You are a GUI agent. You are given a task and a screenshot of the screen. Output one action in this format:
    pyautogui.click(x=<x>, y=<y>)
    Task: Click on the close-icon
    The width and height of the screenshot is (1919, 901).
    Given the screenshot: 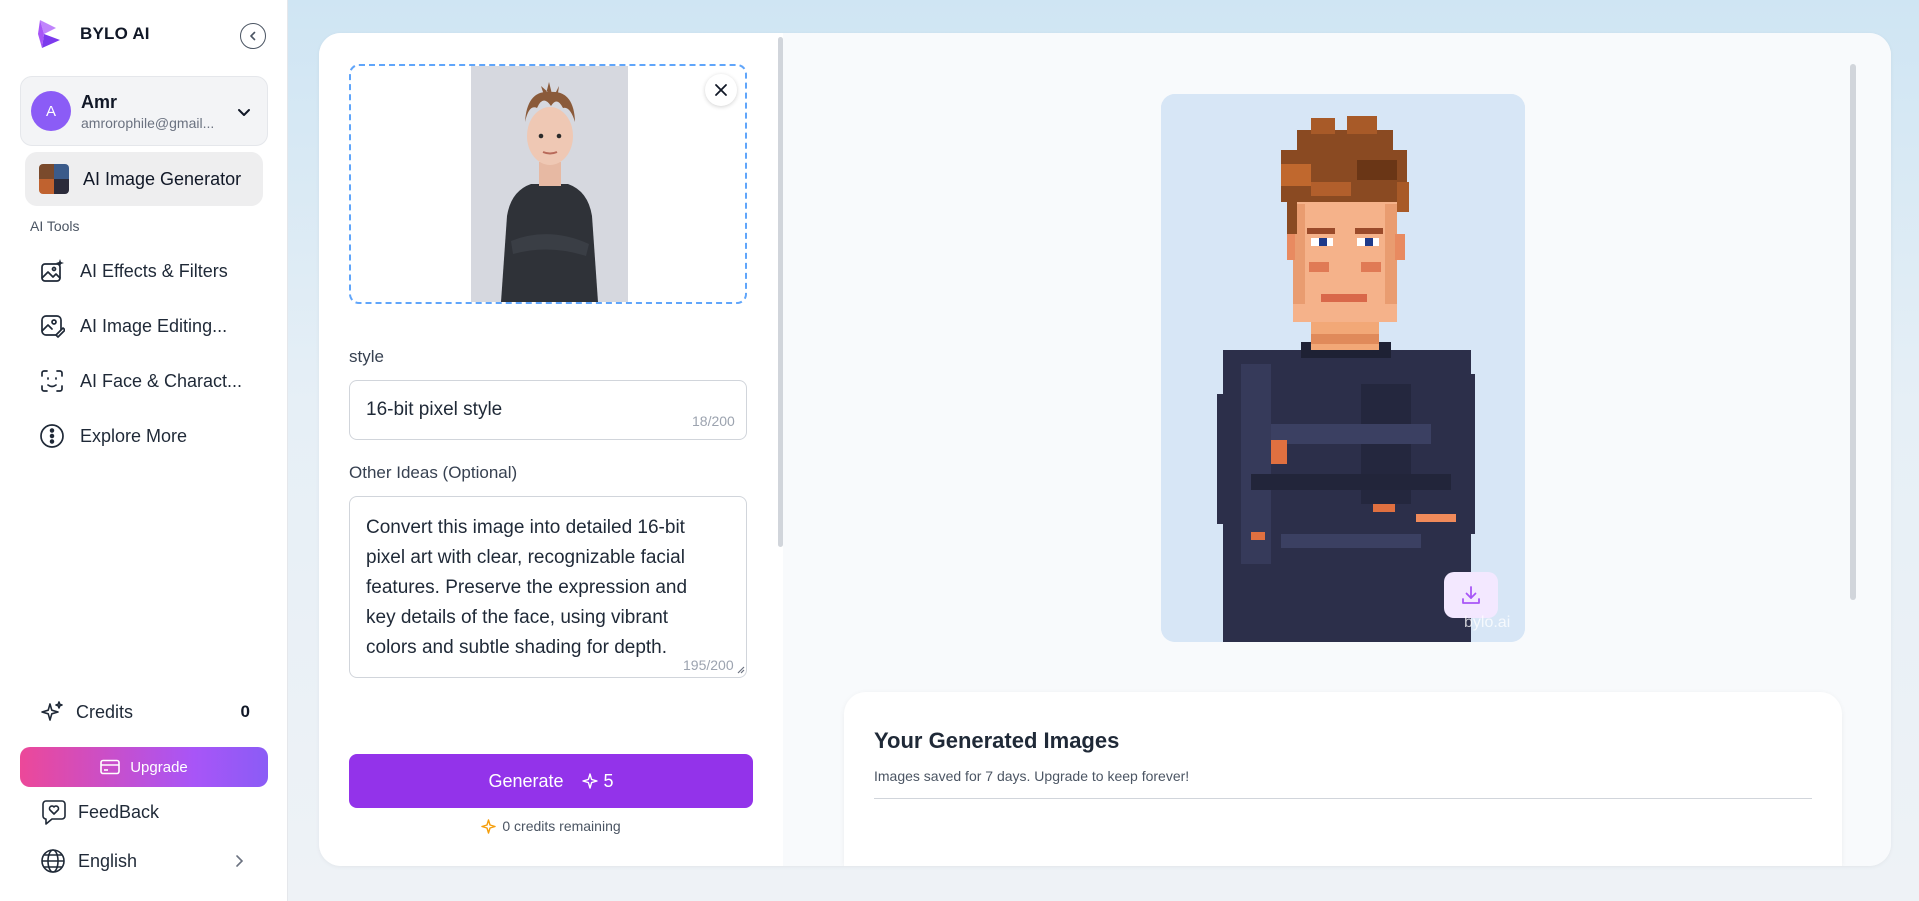 What is the action you would take?
    pyautogui.click(x=721, y=90)
    